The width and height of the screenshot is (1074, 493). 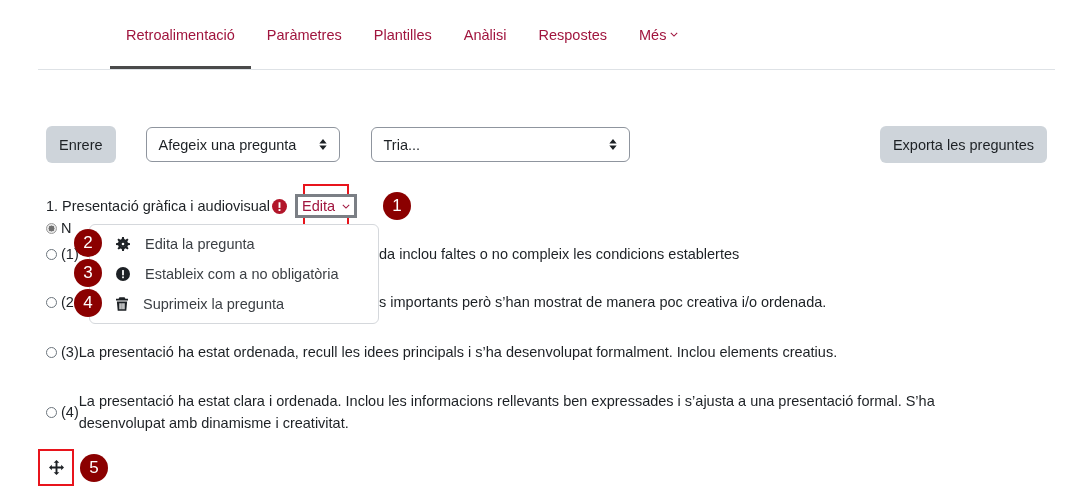 What do you see at coordinates (70, 412) in the screenshot?
I see `option-label: (4)` at bounding box center [70, 412].